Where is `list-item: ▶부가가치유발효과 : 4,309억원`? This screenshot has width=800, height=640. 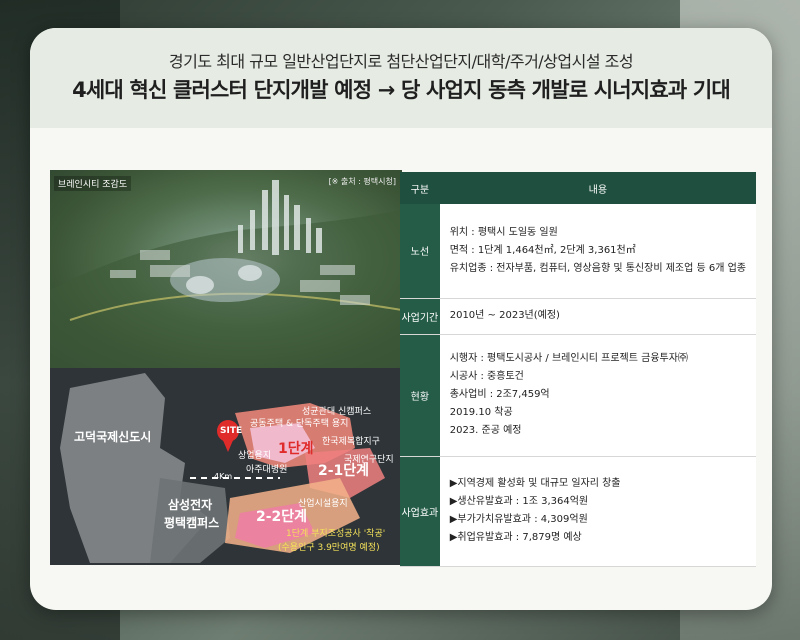
list-item: ▶부가가치유발효과 : 4,309억원 is located at coordinates (518, 519).